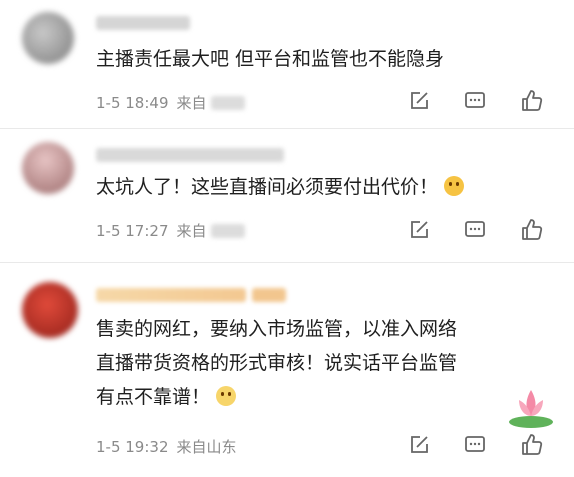 This screenshot has height=477, width=574. Describe the element at coordinates (132, 230) in the screenshot. I see `comment-time: 1-5 17:27` at that location.